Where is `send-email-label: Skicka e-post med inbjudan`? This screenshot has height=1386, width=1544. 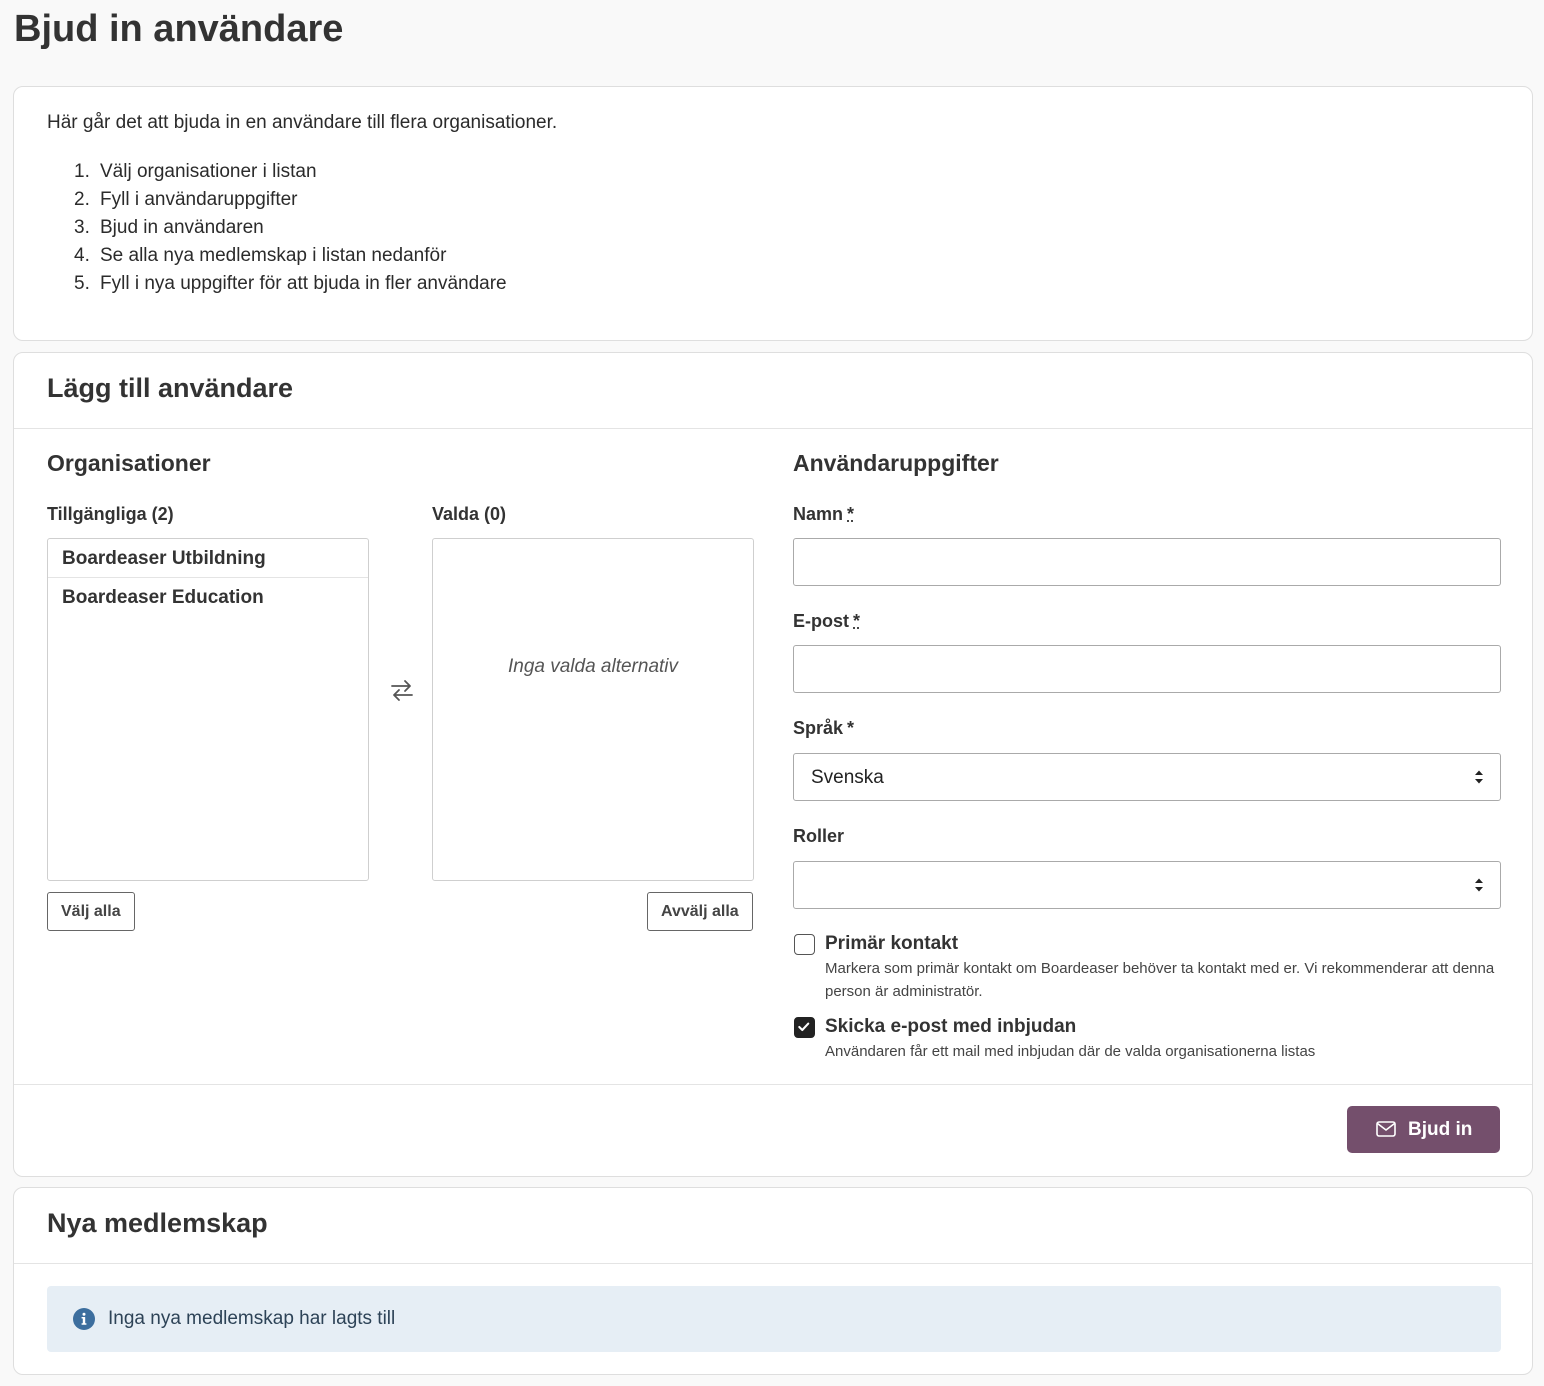
send-email-label: Skicka e-post med inbjudan is located at coordinates (950, 1027).